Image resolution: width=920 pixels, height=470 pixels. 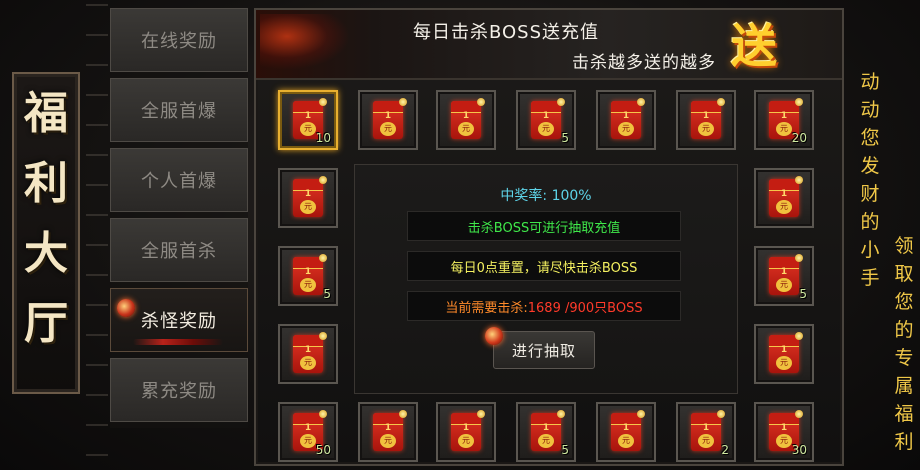 I want to click on win-rate-value: 100%, so click(x=571, y=196).